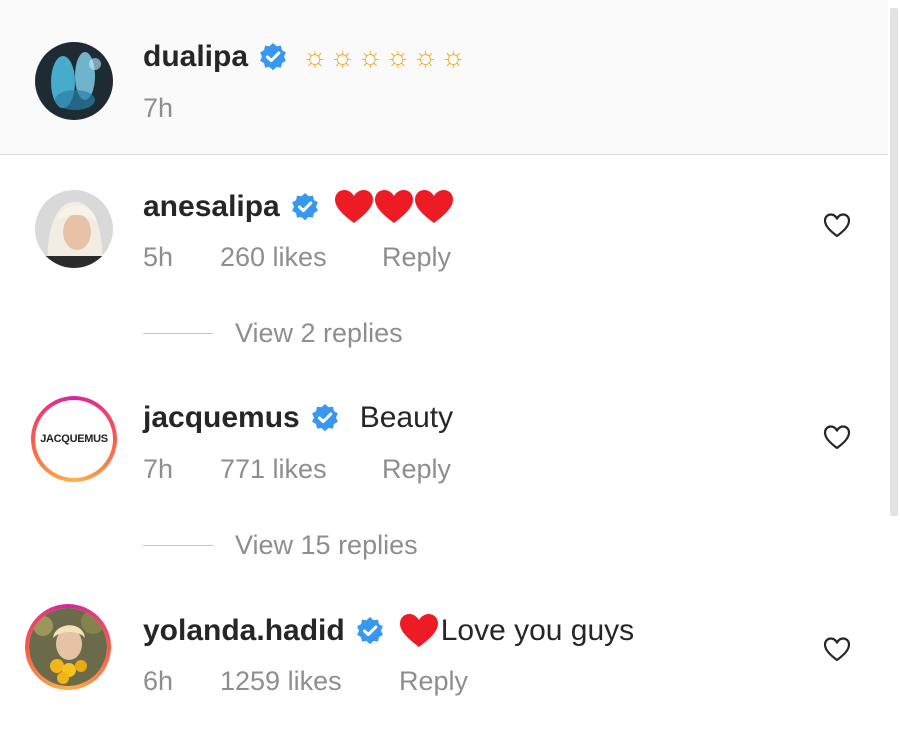 This screenshot has width=900, height=749. Describe the element at coordinates (406, 417) in the screenshot. I see `comment-text: Beauty` at that location.